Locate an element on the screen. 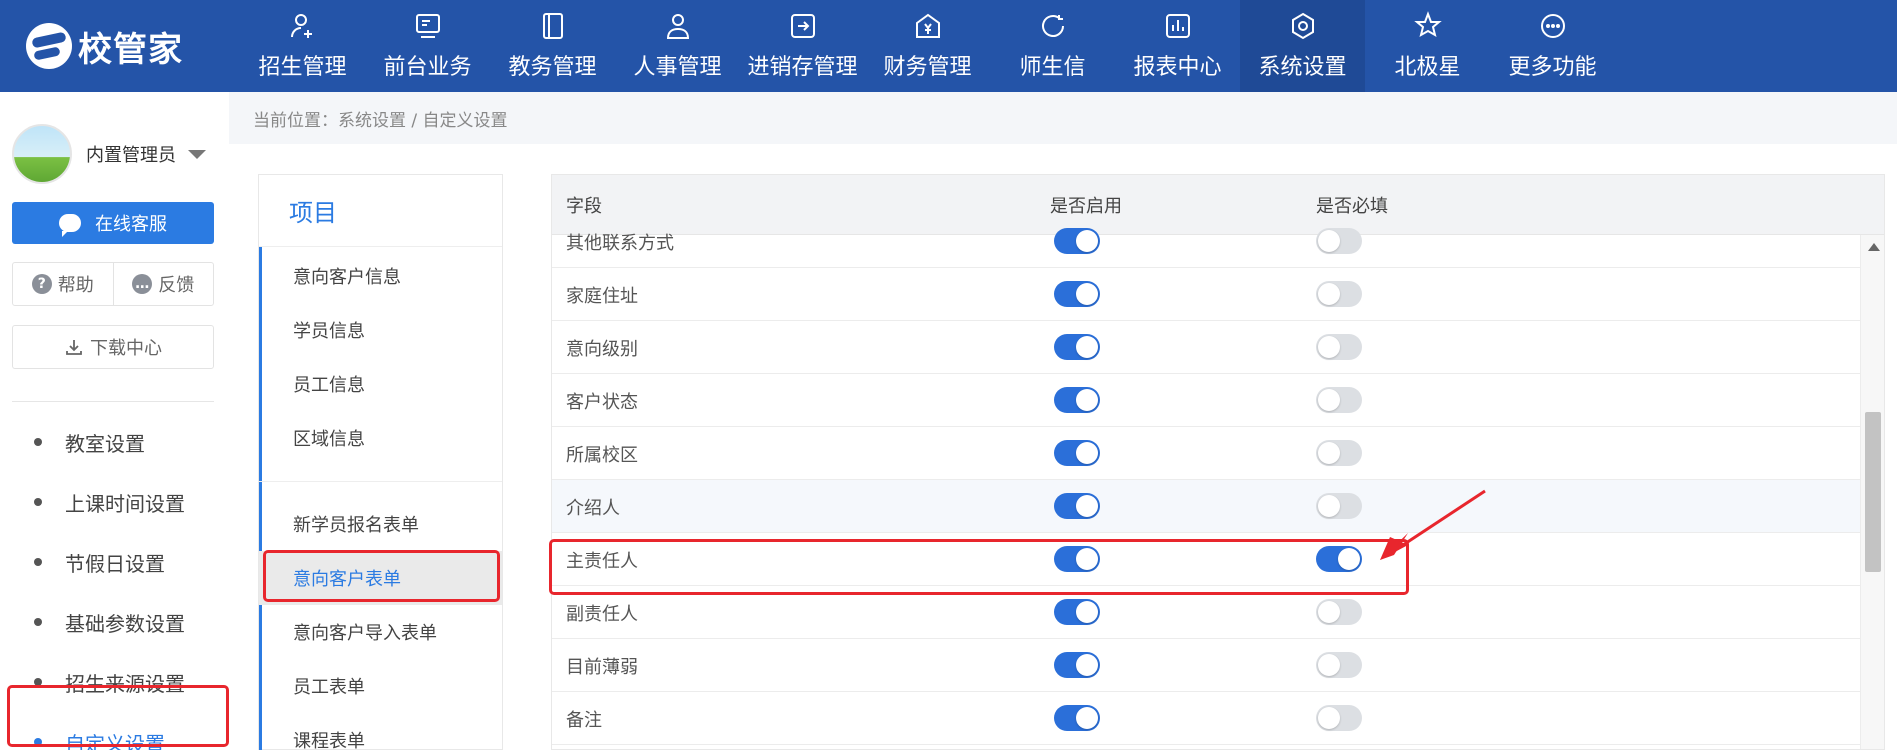 The width and height of the screenshot is (1897, 750). field-name: 其他联系方式 is located at coordinates (620, 243).